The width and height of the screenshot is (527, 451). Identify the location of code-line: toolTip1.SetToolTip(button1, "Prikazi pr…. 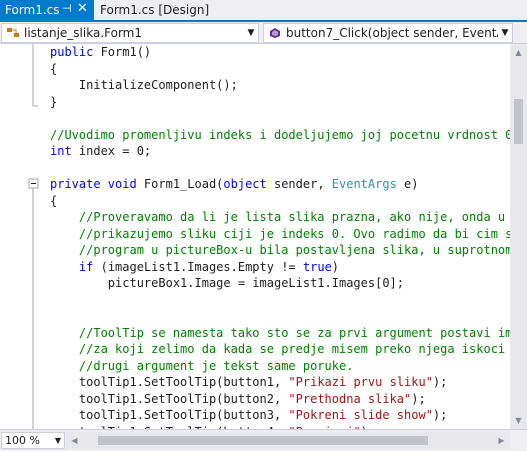
(280, 382).